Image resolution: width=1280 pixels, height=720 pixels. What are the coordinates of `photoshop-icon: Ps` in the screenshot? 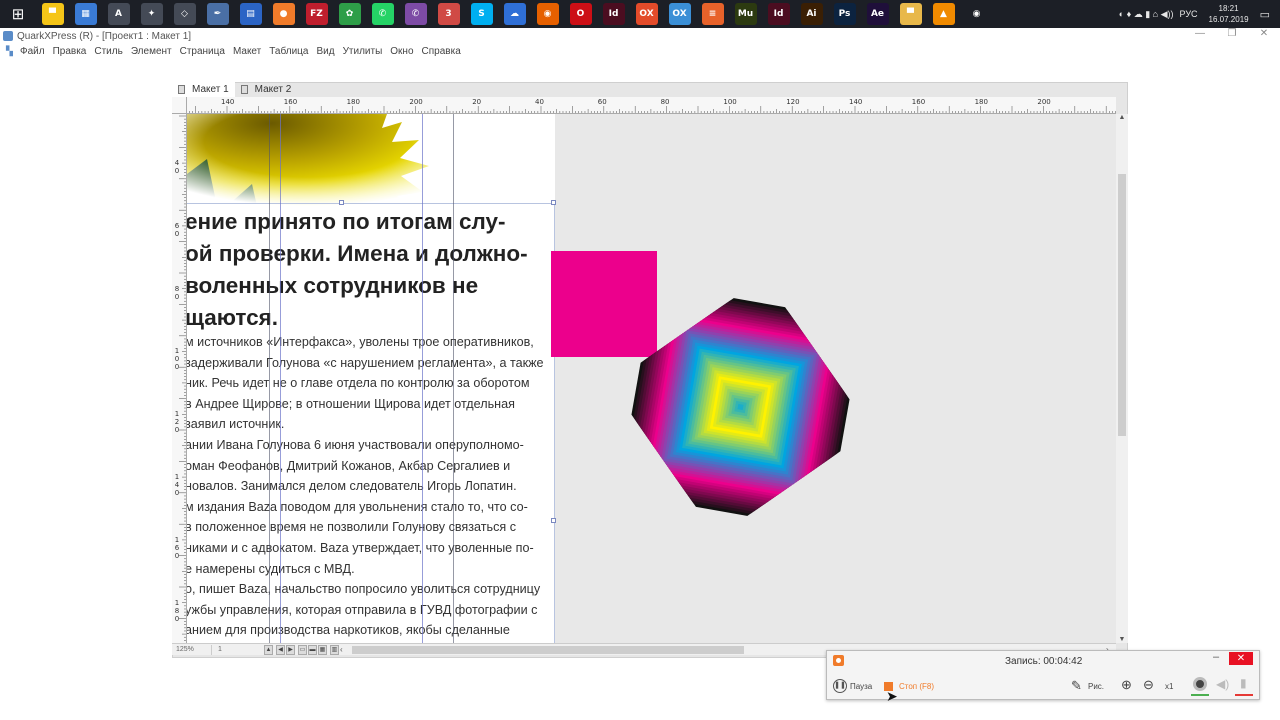 It's located at (844, 14).